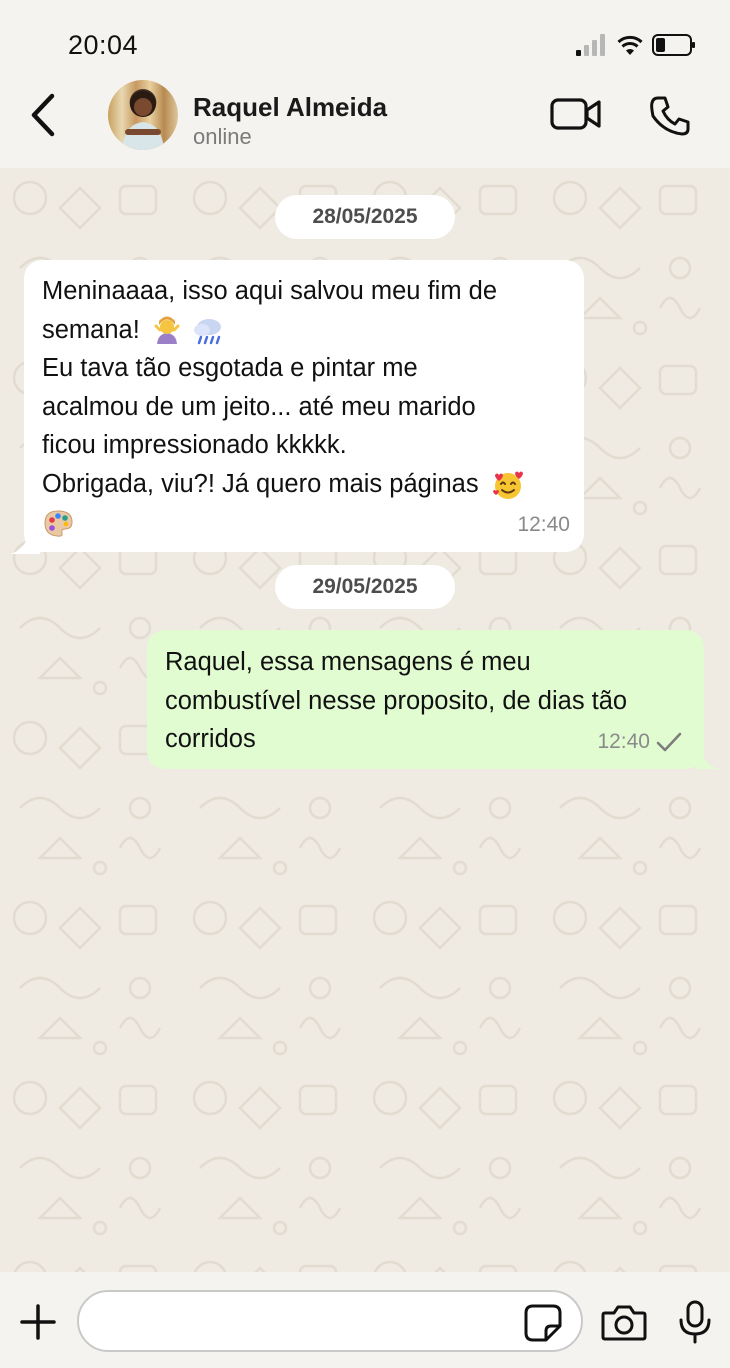 Image resolution: width=730 pixels, height=1368 pixels. What do you see at coordinates (290, 107) in the screenshot?
I see `contact-name: Raquel Almeida` at bounding box center [290, 107].